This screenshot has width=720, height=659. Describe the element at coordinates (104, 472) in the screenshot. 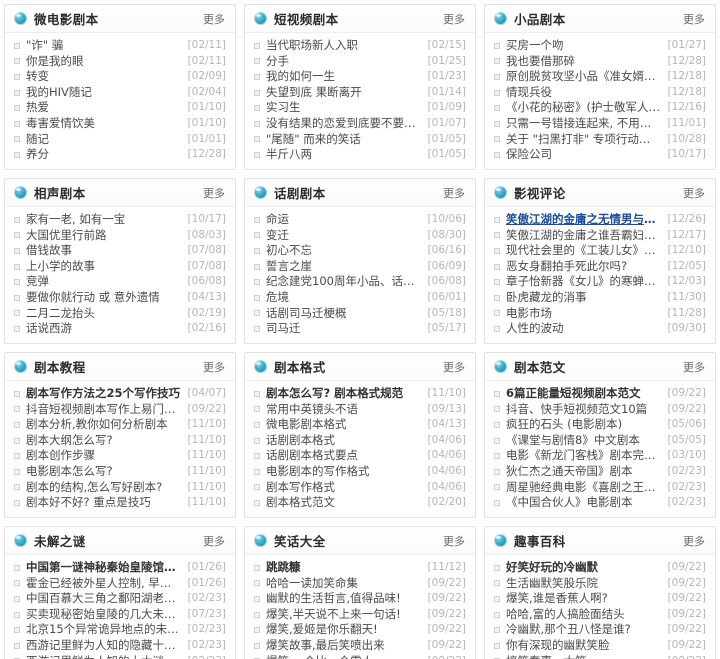

I see `article-link: 电影剧本怎么写?` at that location.